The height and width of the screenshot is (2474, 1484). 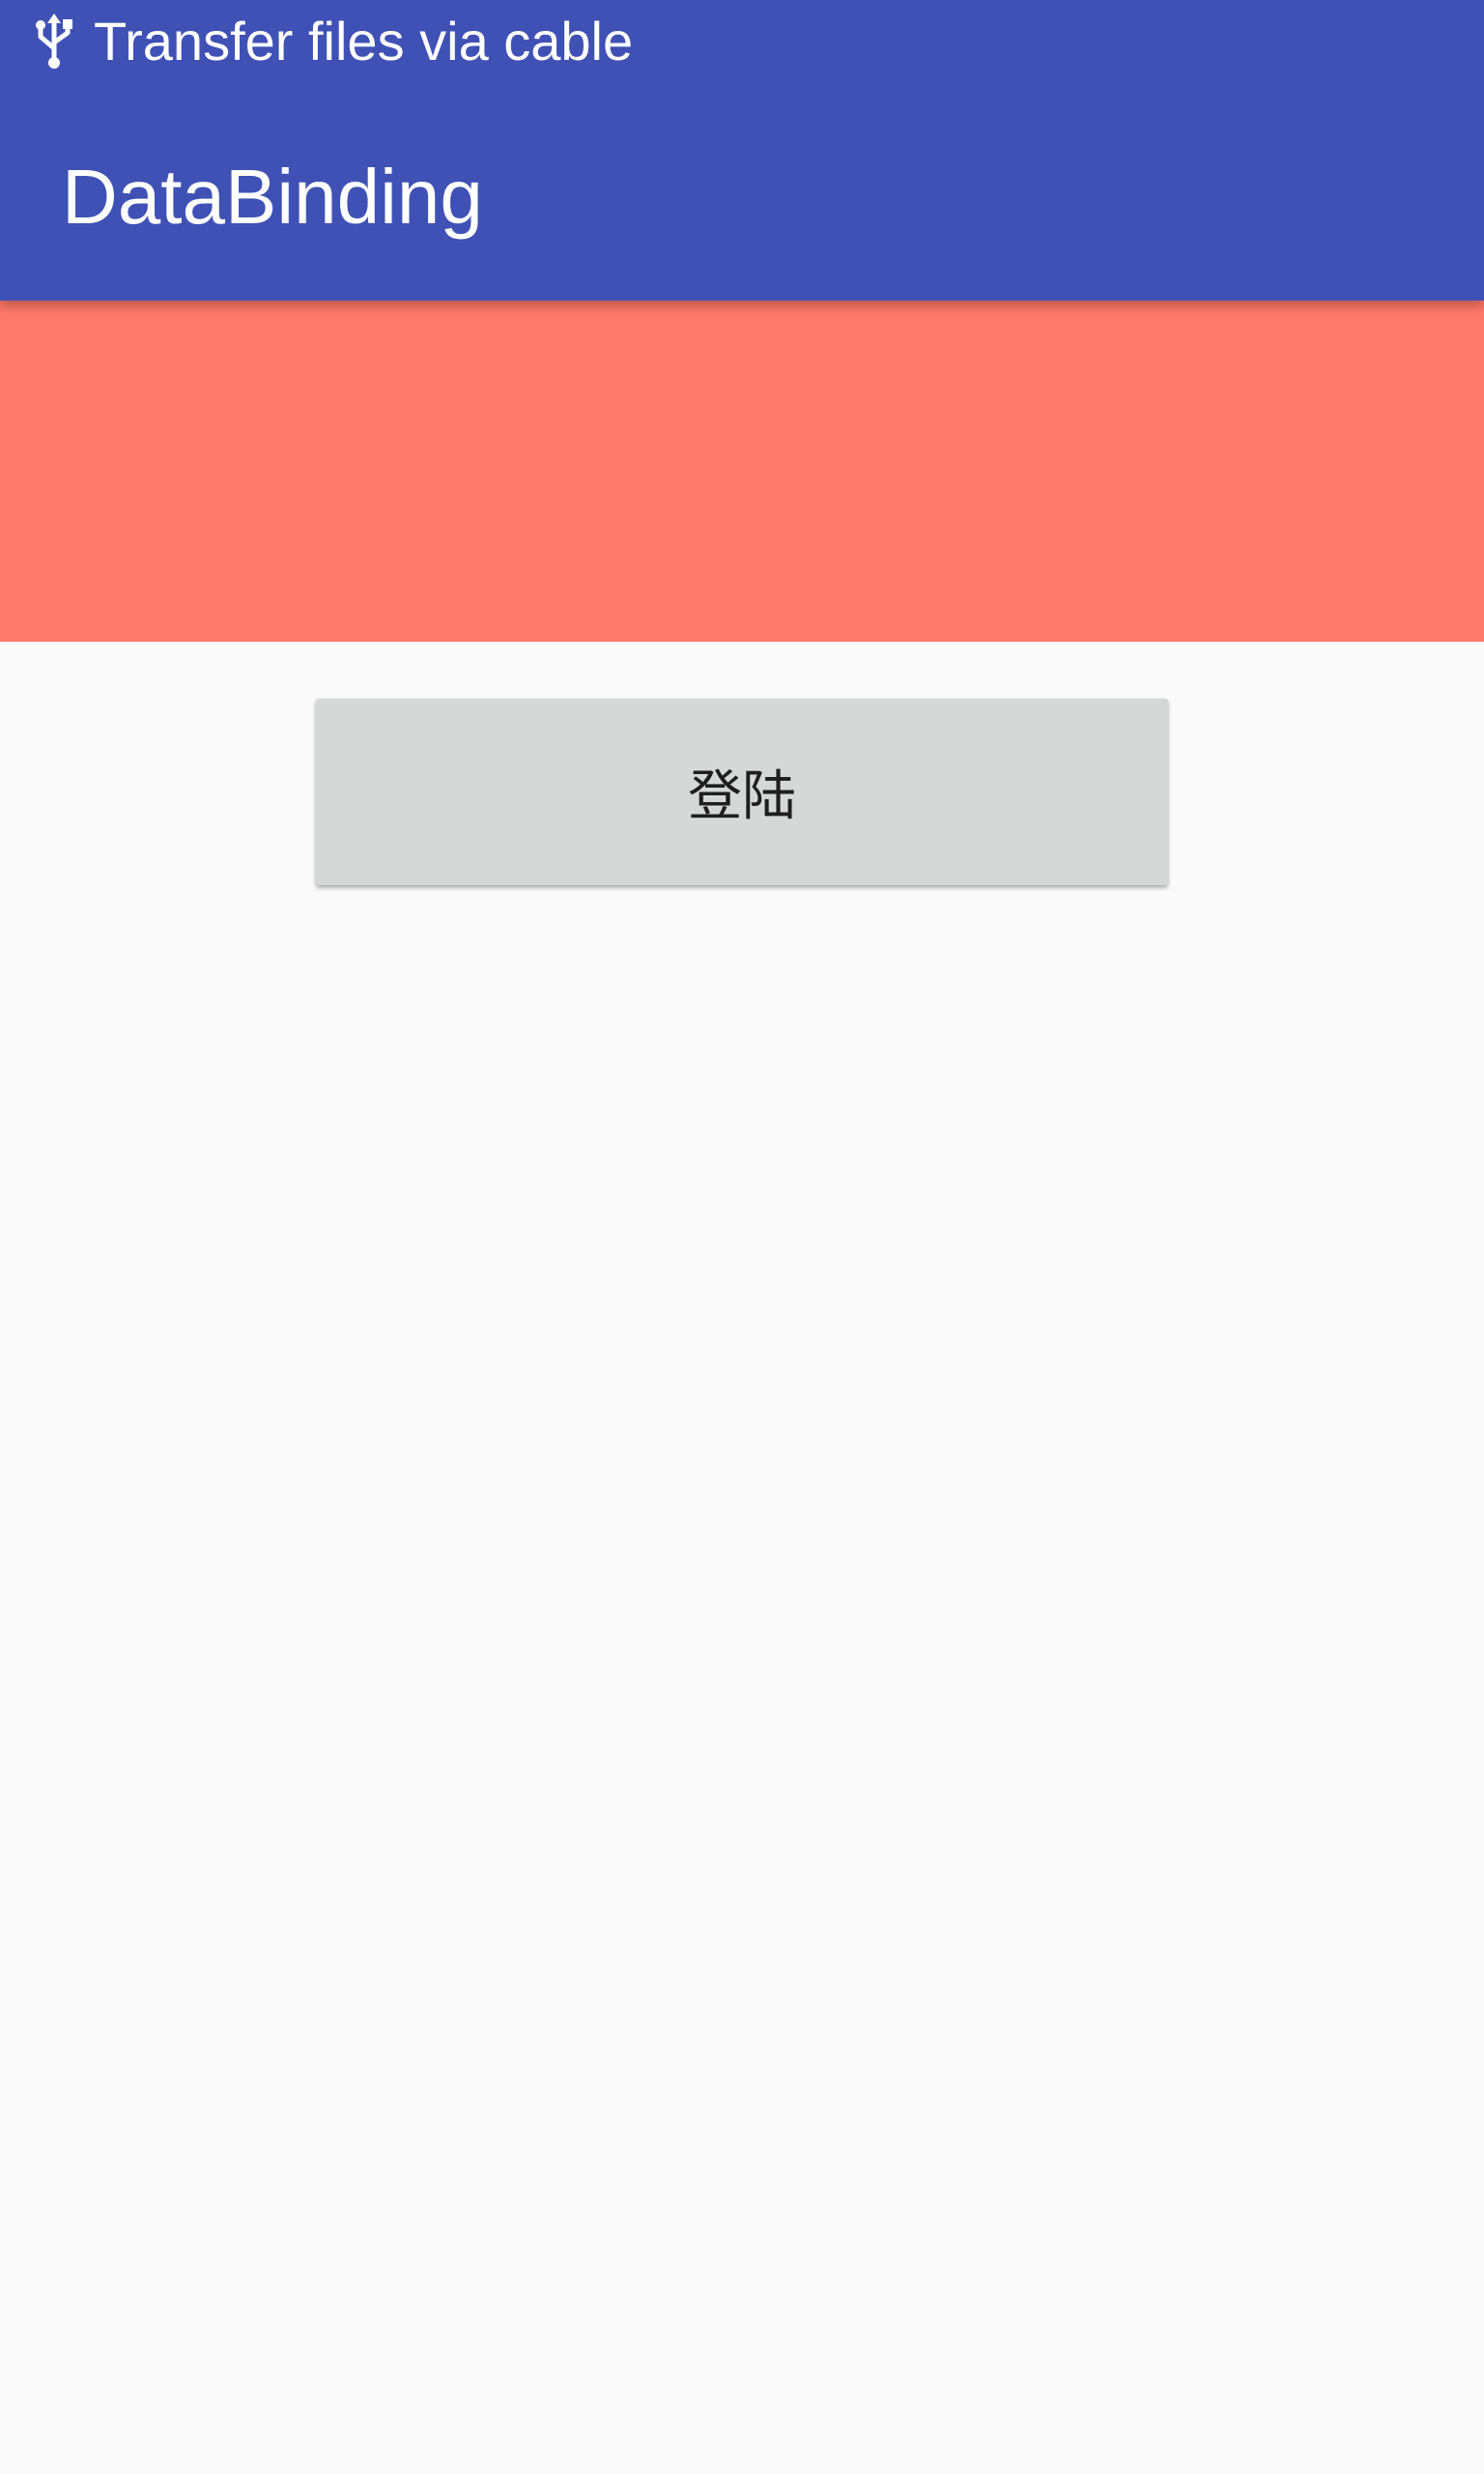 What do you see at coordinates (364, 41) in the screenshot?
I see `status-notification-text: Transfer files via cable` at bounding box center [364, 41].